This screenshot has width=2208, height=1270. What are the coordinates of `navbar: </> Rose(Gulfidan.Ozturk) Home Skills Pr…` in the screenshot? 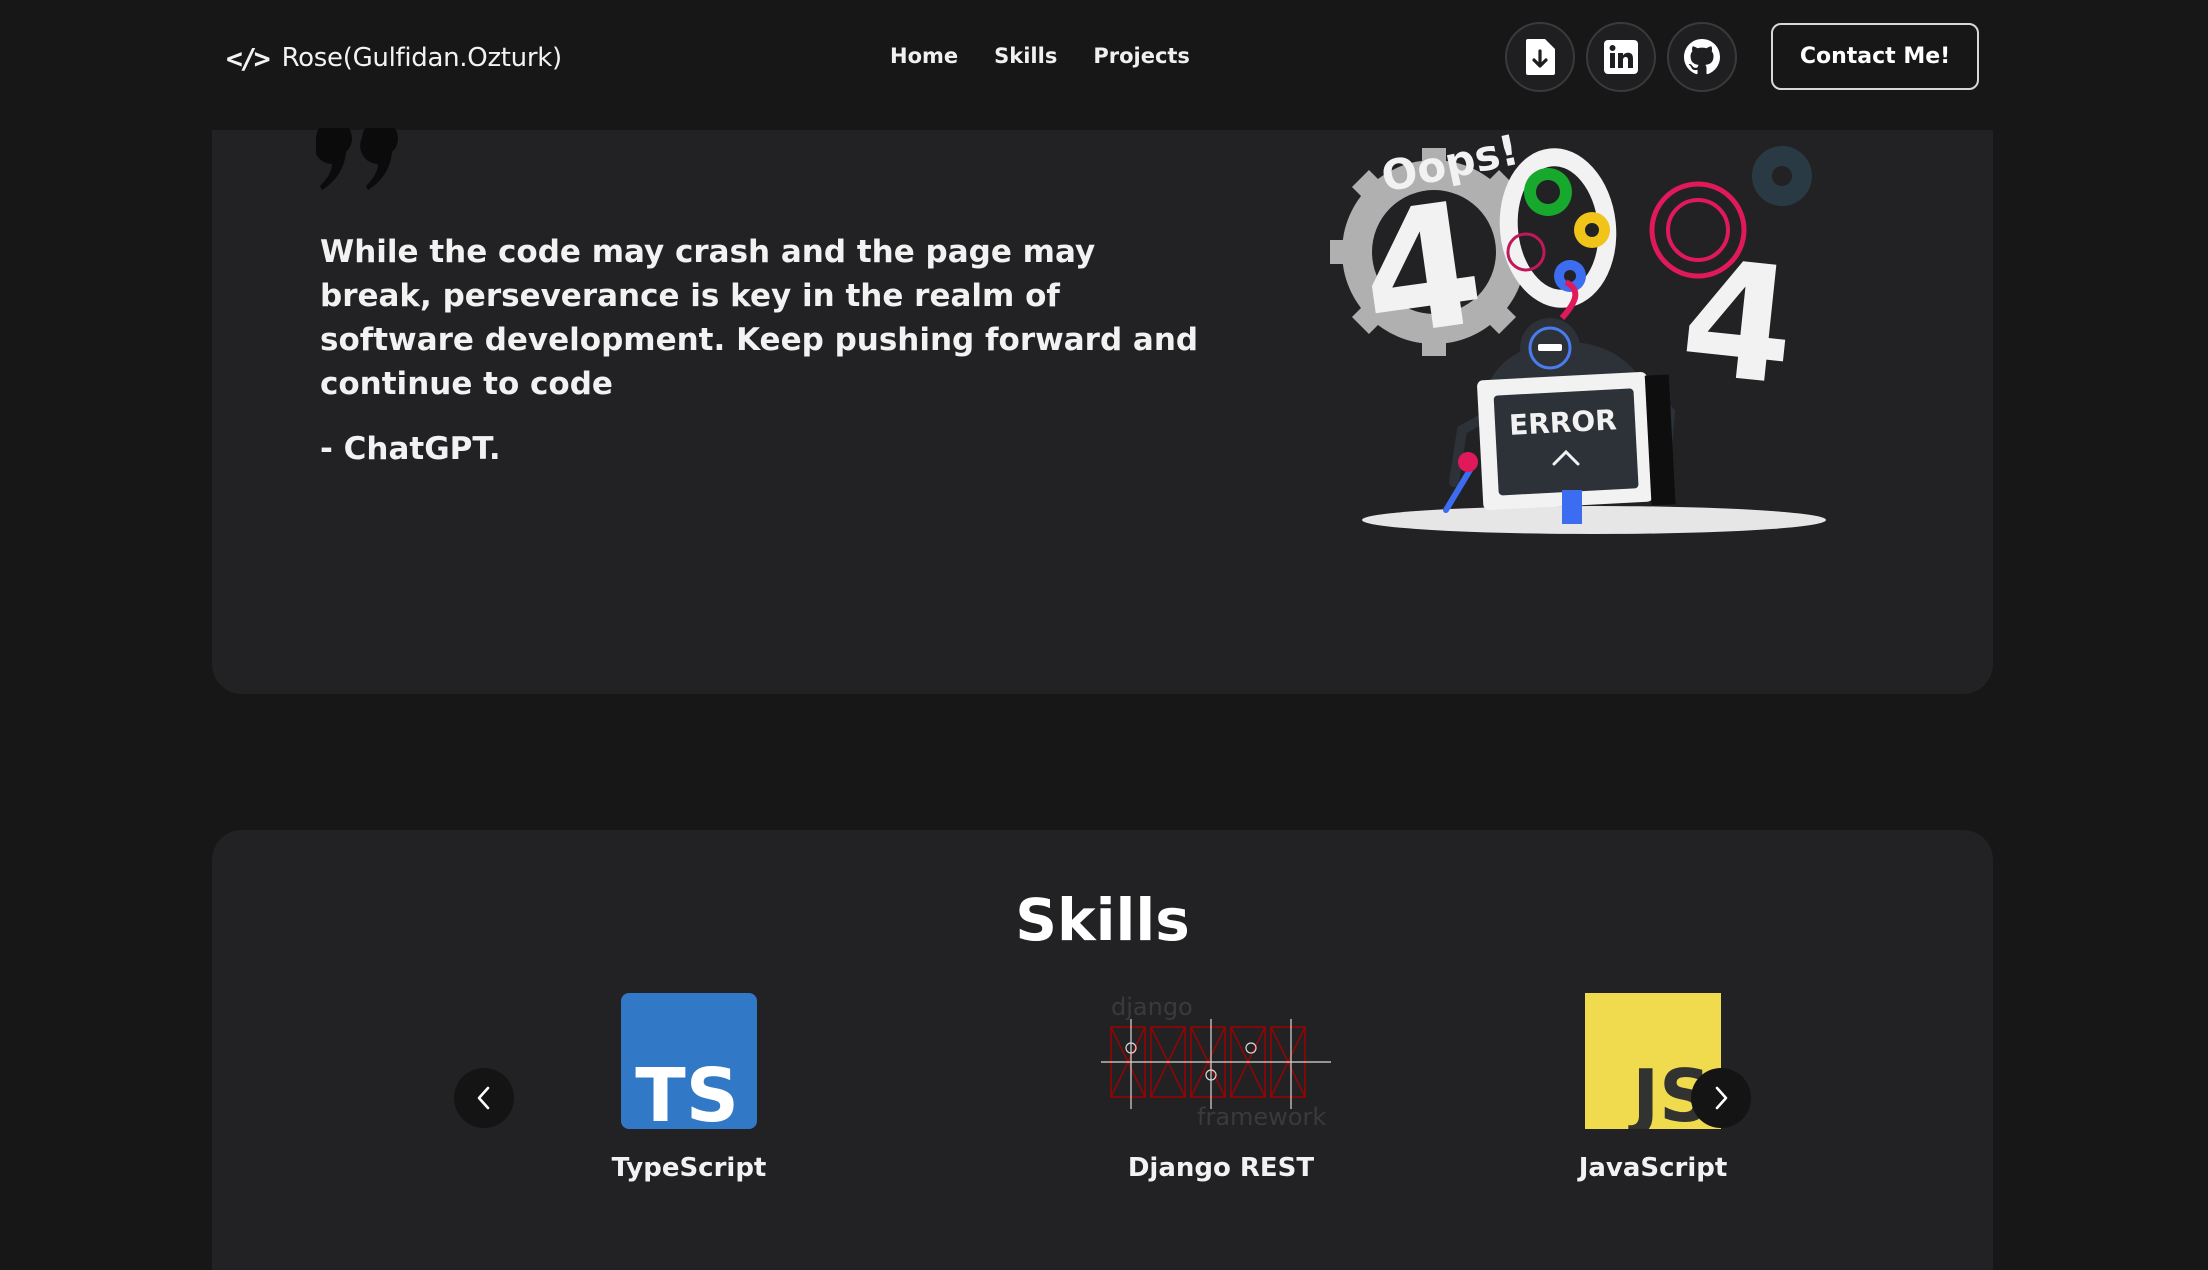 It's located at (1104, 65).